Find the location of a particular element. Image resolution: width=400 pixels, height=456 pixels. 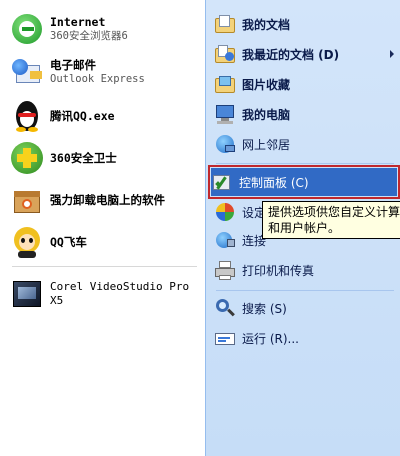

program-title: 电子邮件 is located at coordinates (73, 65).